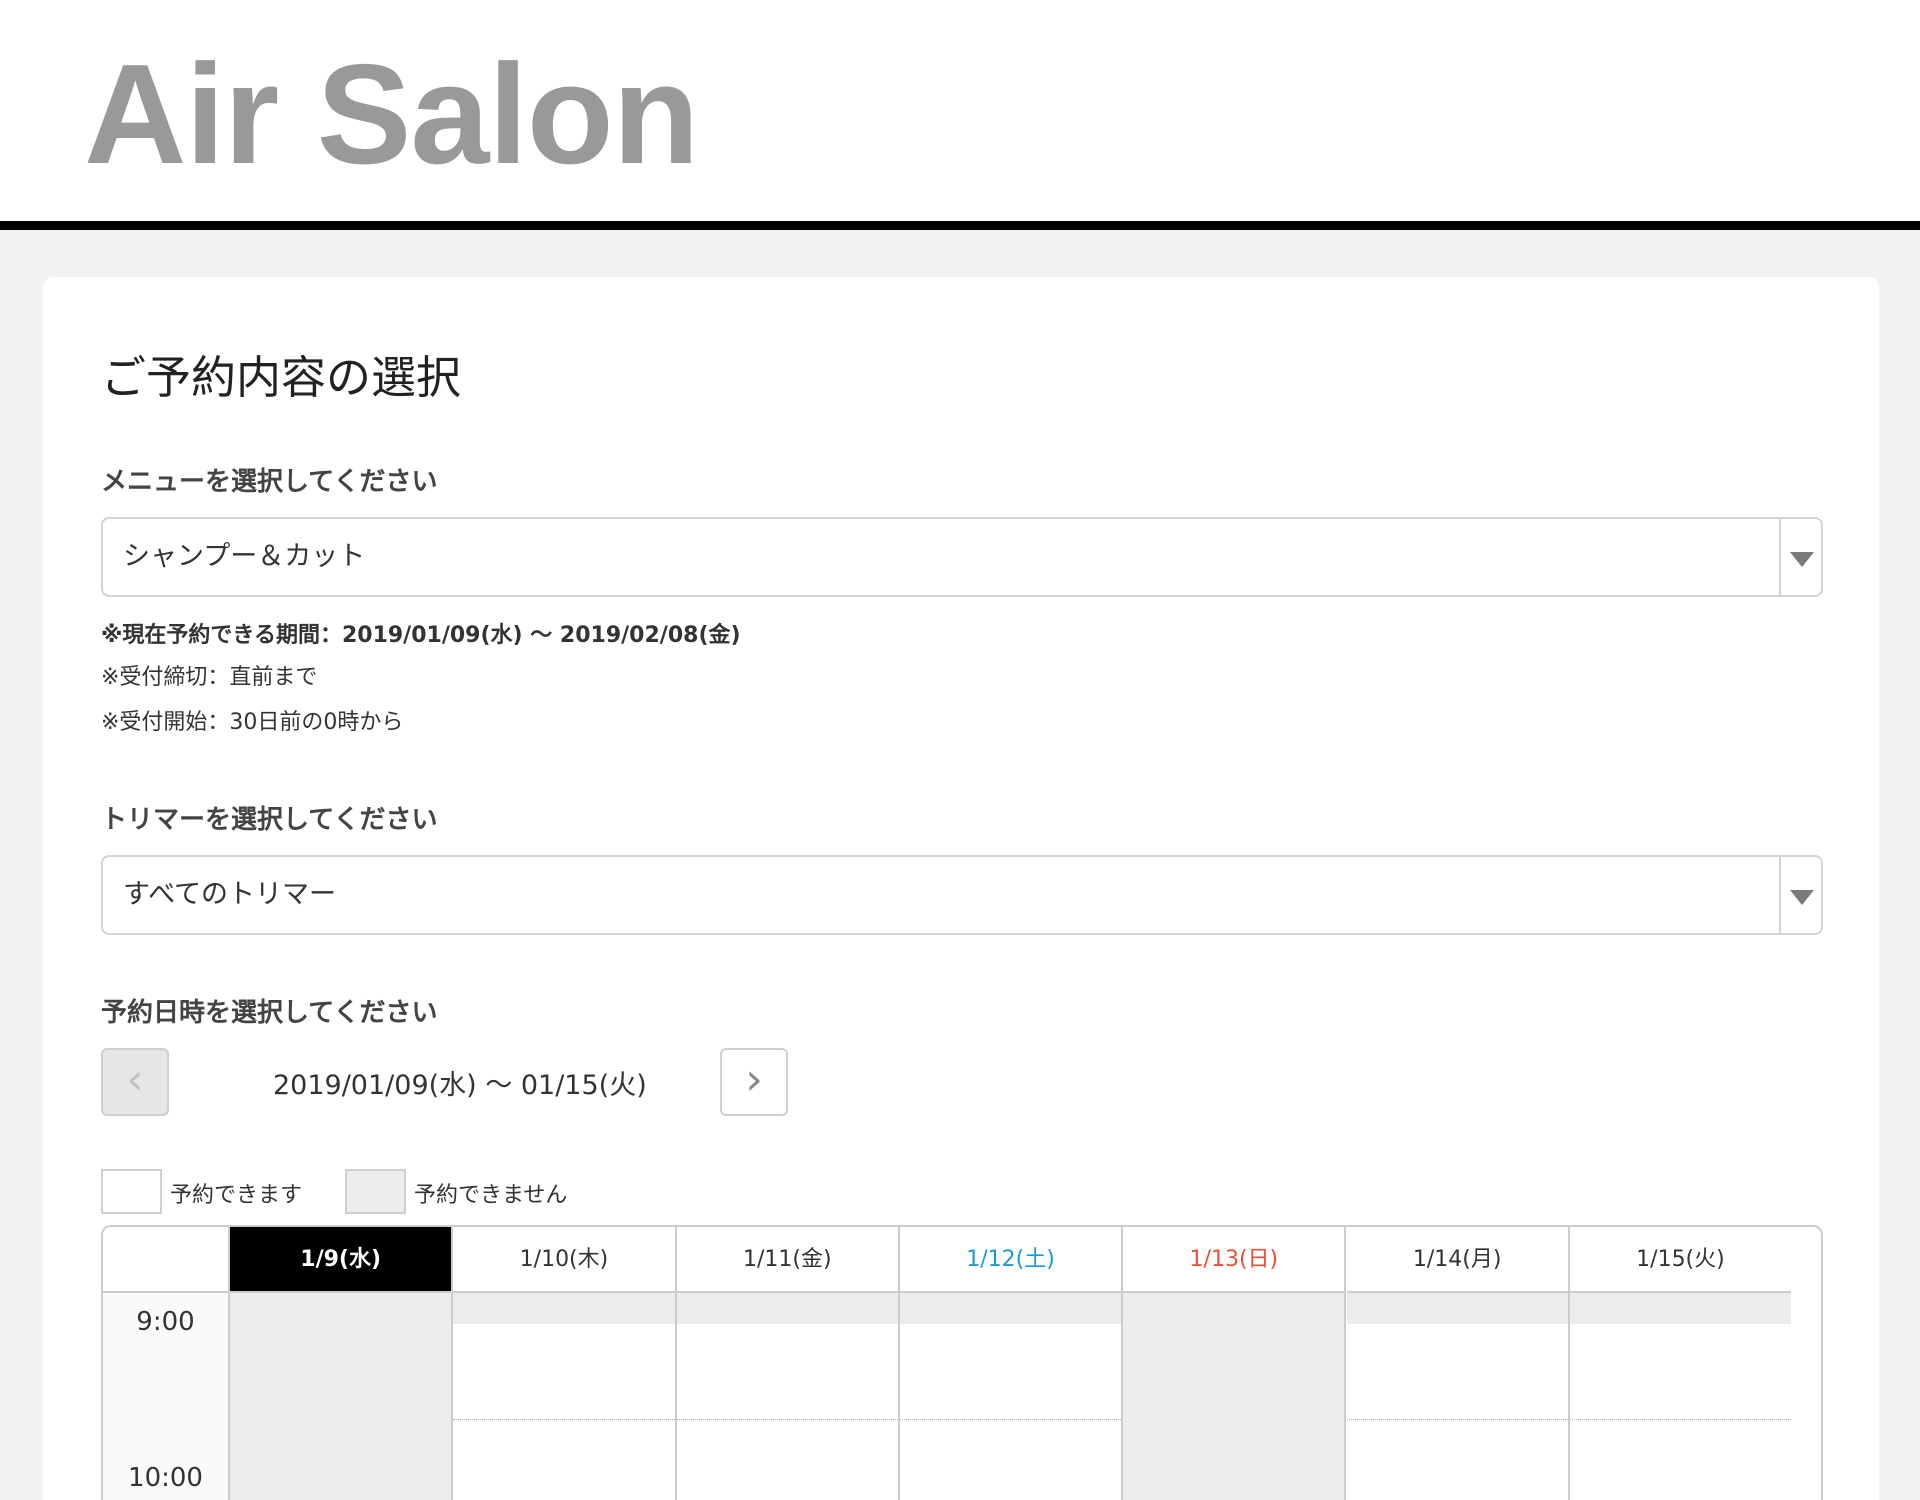  What do you see at coordinates (165, 1478) in the screenshot?
I see `time-label: 10:00` at bounding box center [165, 1478].